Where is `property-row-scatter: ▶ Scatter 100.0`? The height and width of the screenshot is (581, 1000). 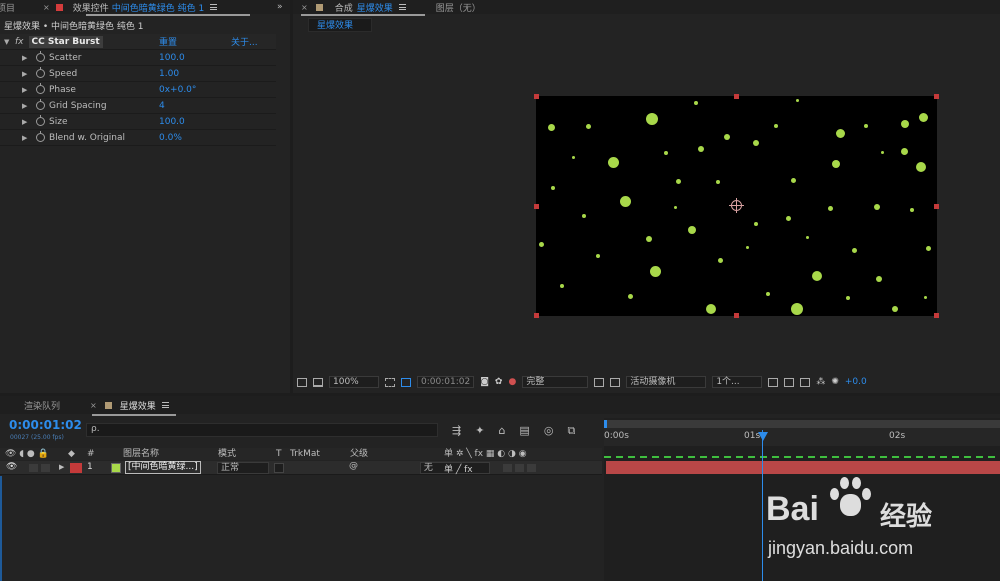 property-row-scatter: ▶ Scatter 100.0 is located at coordinates (138, 58).